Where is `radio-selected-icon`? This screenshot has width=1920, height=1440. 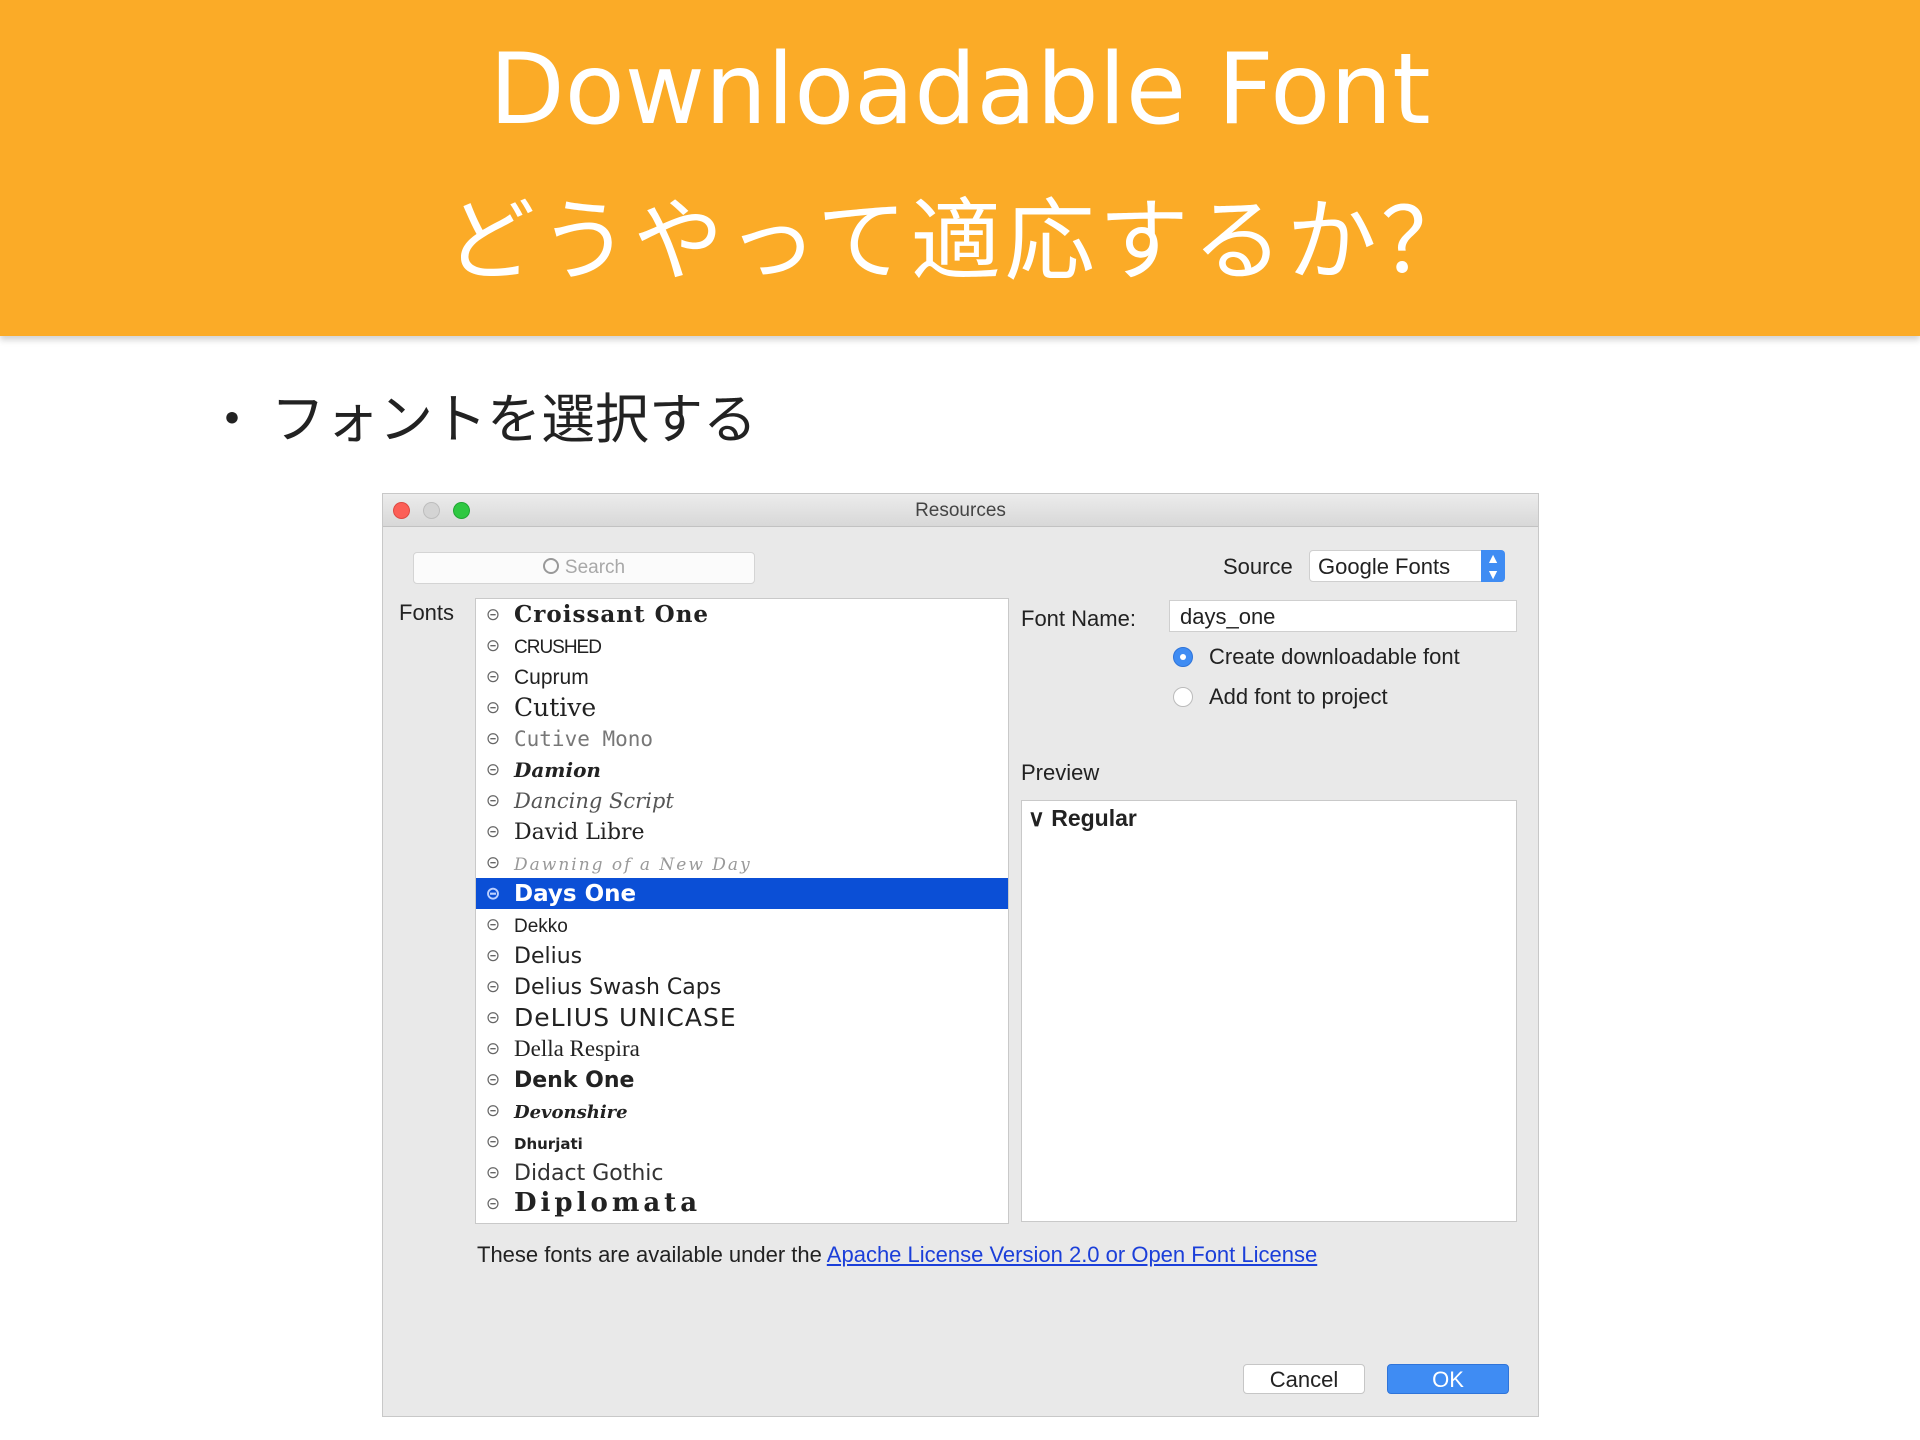
radio-selected-icon is located at coordinates (1183, 657).